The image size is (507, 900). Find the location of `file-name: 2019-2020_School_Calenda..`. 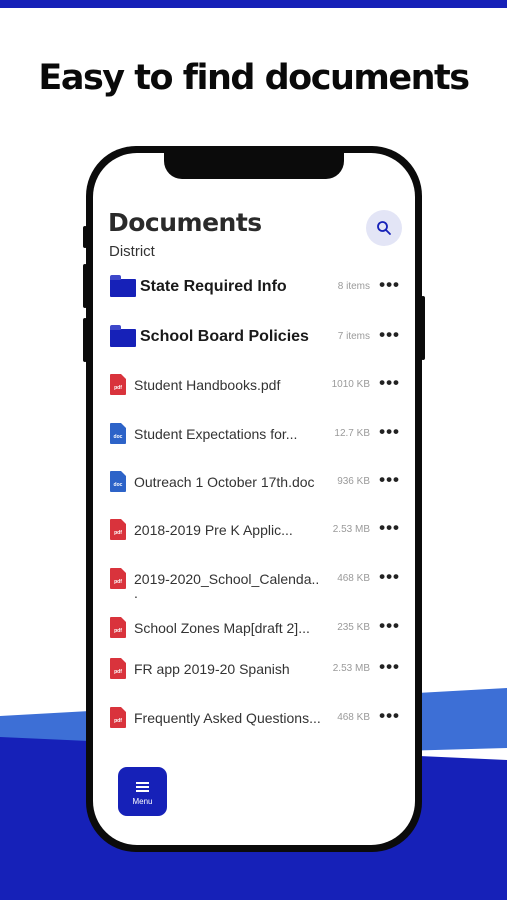

file-name: 2019-2020_School_Calenda.. is located at coordinates (227, 579).